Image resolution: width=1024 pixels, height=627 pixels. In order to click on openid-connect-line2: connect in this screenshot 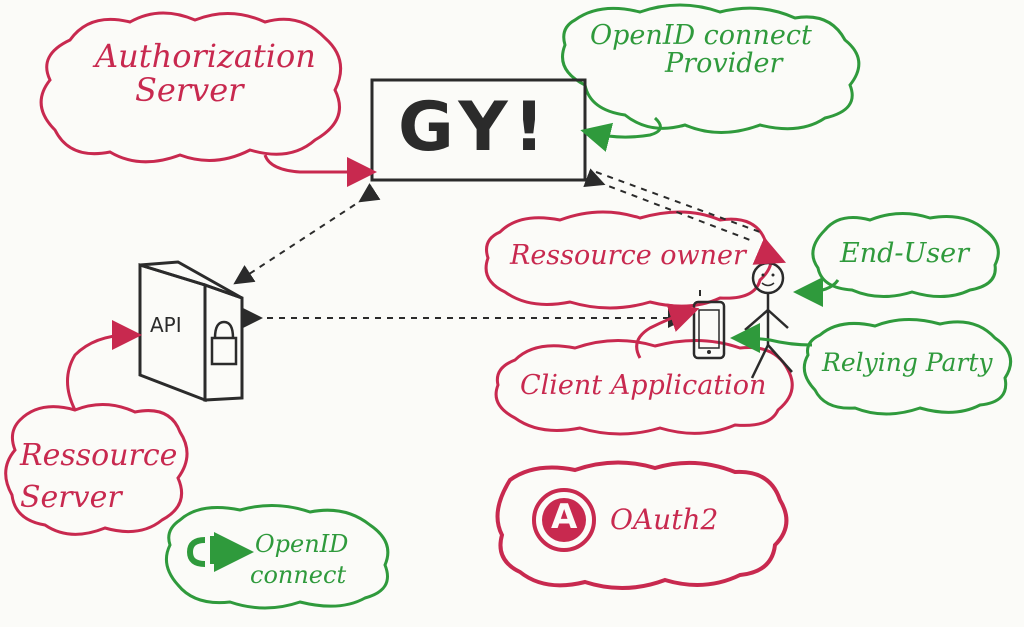, I will do `click(298, 575)`.